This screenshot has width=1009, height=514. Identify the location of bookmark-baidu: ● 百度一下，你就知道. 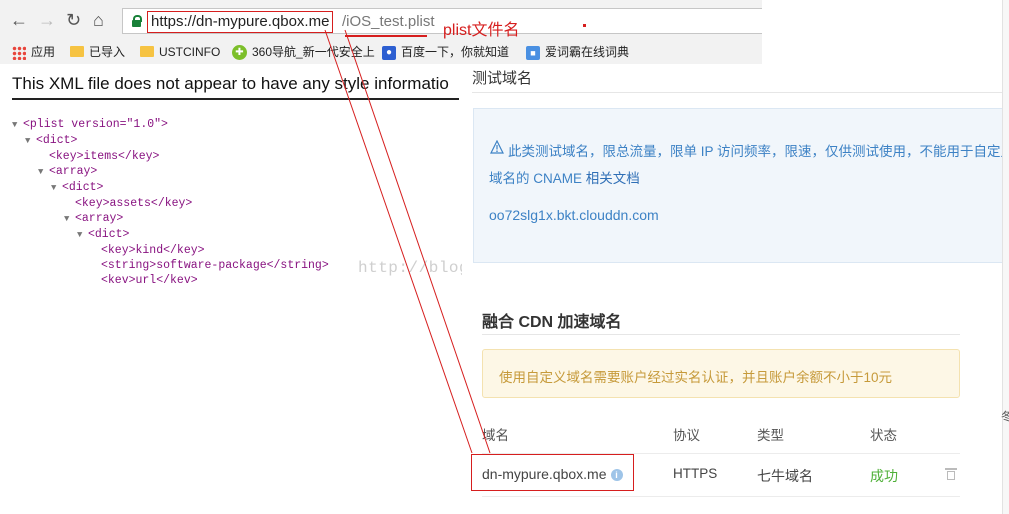
(445, 52).